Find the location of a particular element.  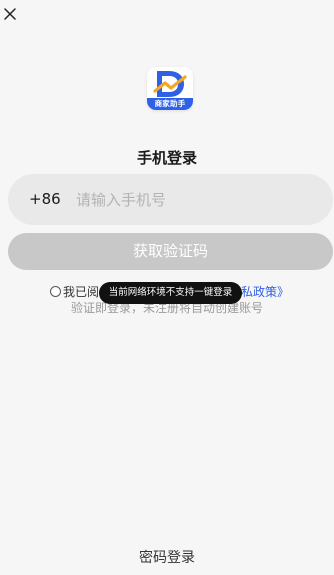

app-logo: 商家助手 is located at coordinates (170, 88).